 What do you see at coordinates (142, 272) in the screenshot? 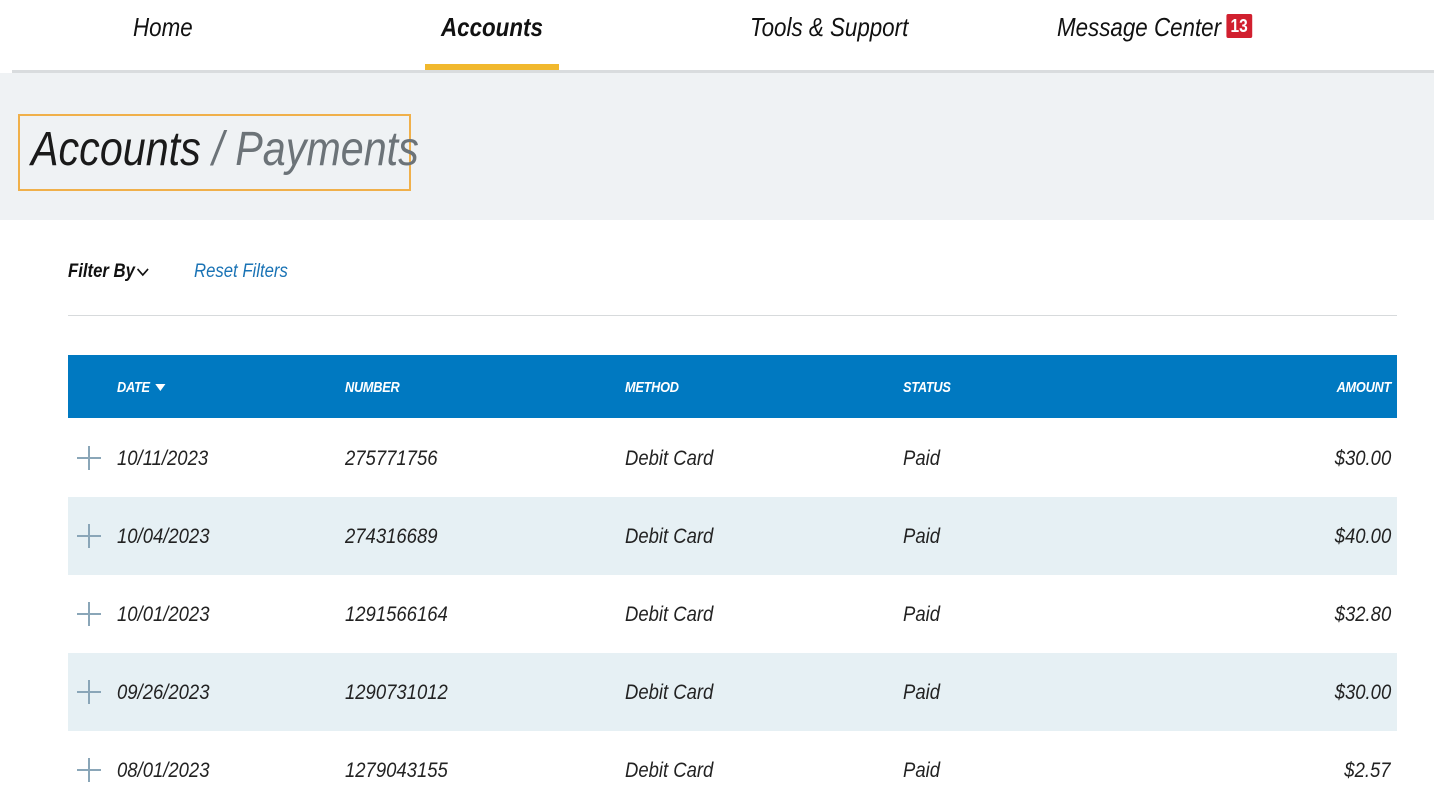
I see `chevron-down-icon` at bounding box center [142, 272].